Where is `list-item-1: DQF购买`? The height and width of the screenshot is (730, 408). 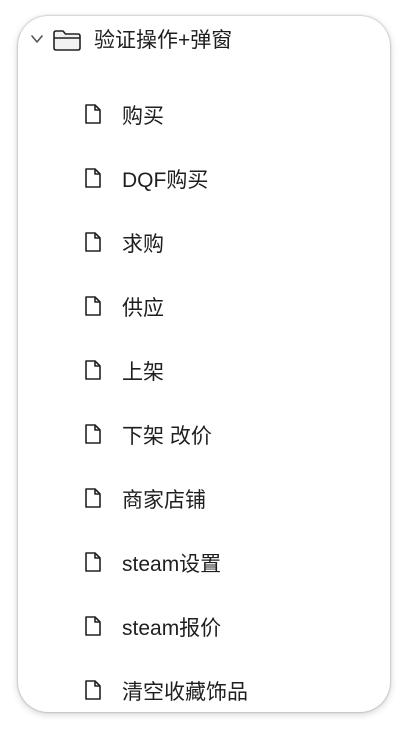
list-item-1: DQF购买 is located at coordinates (204, 181).